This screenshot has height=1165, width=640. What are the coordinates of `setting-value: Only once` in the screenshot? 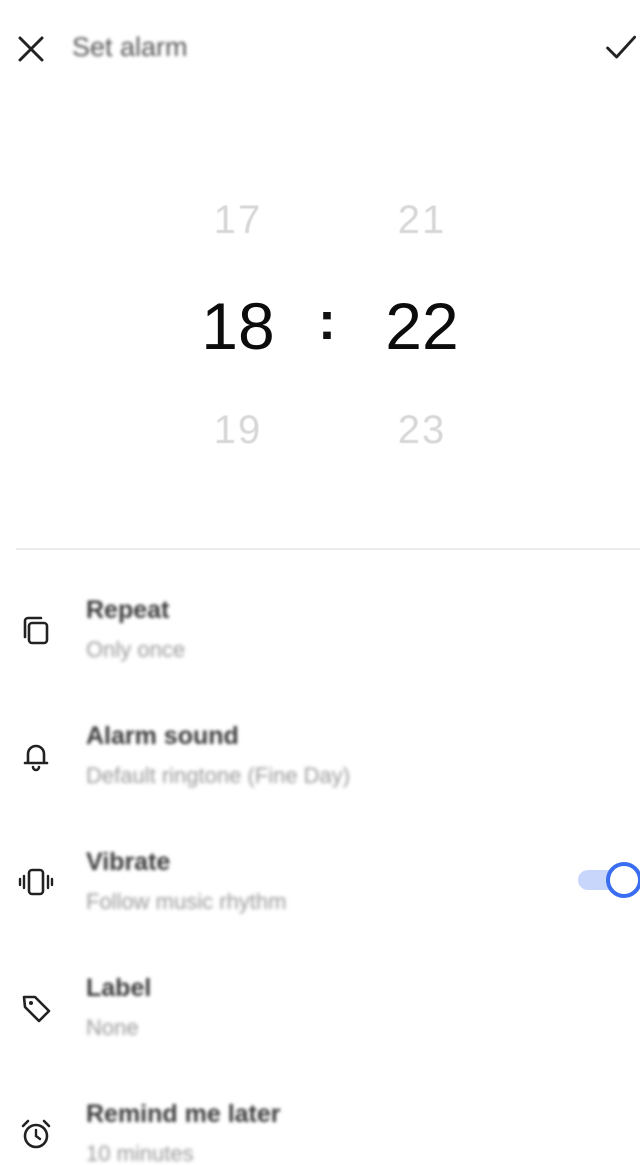 It's located at (136, 649).